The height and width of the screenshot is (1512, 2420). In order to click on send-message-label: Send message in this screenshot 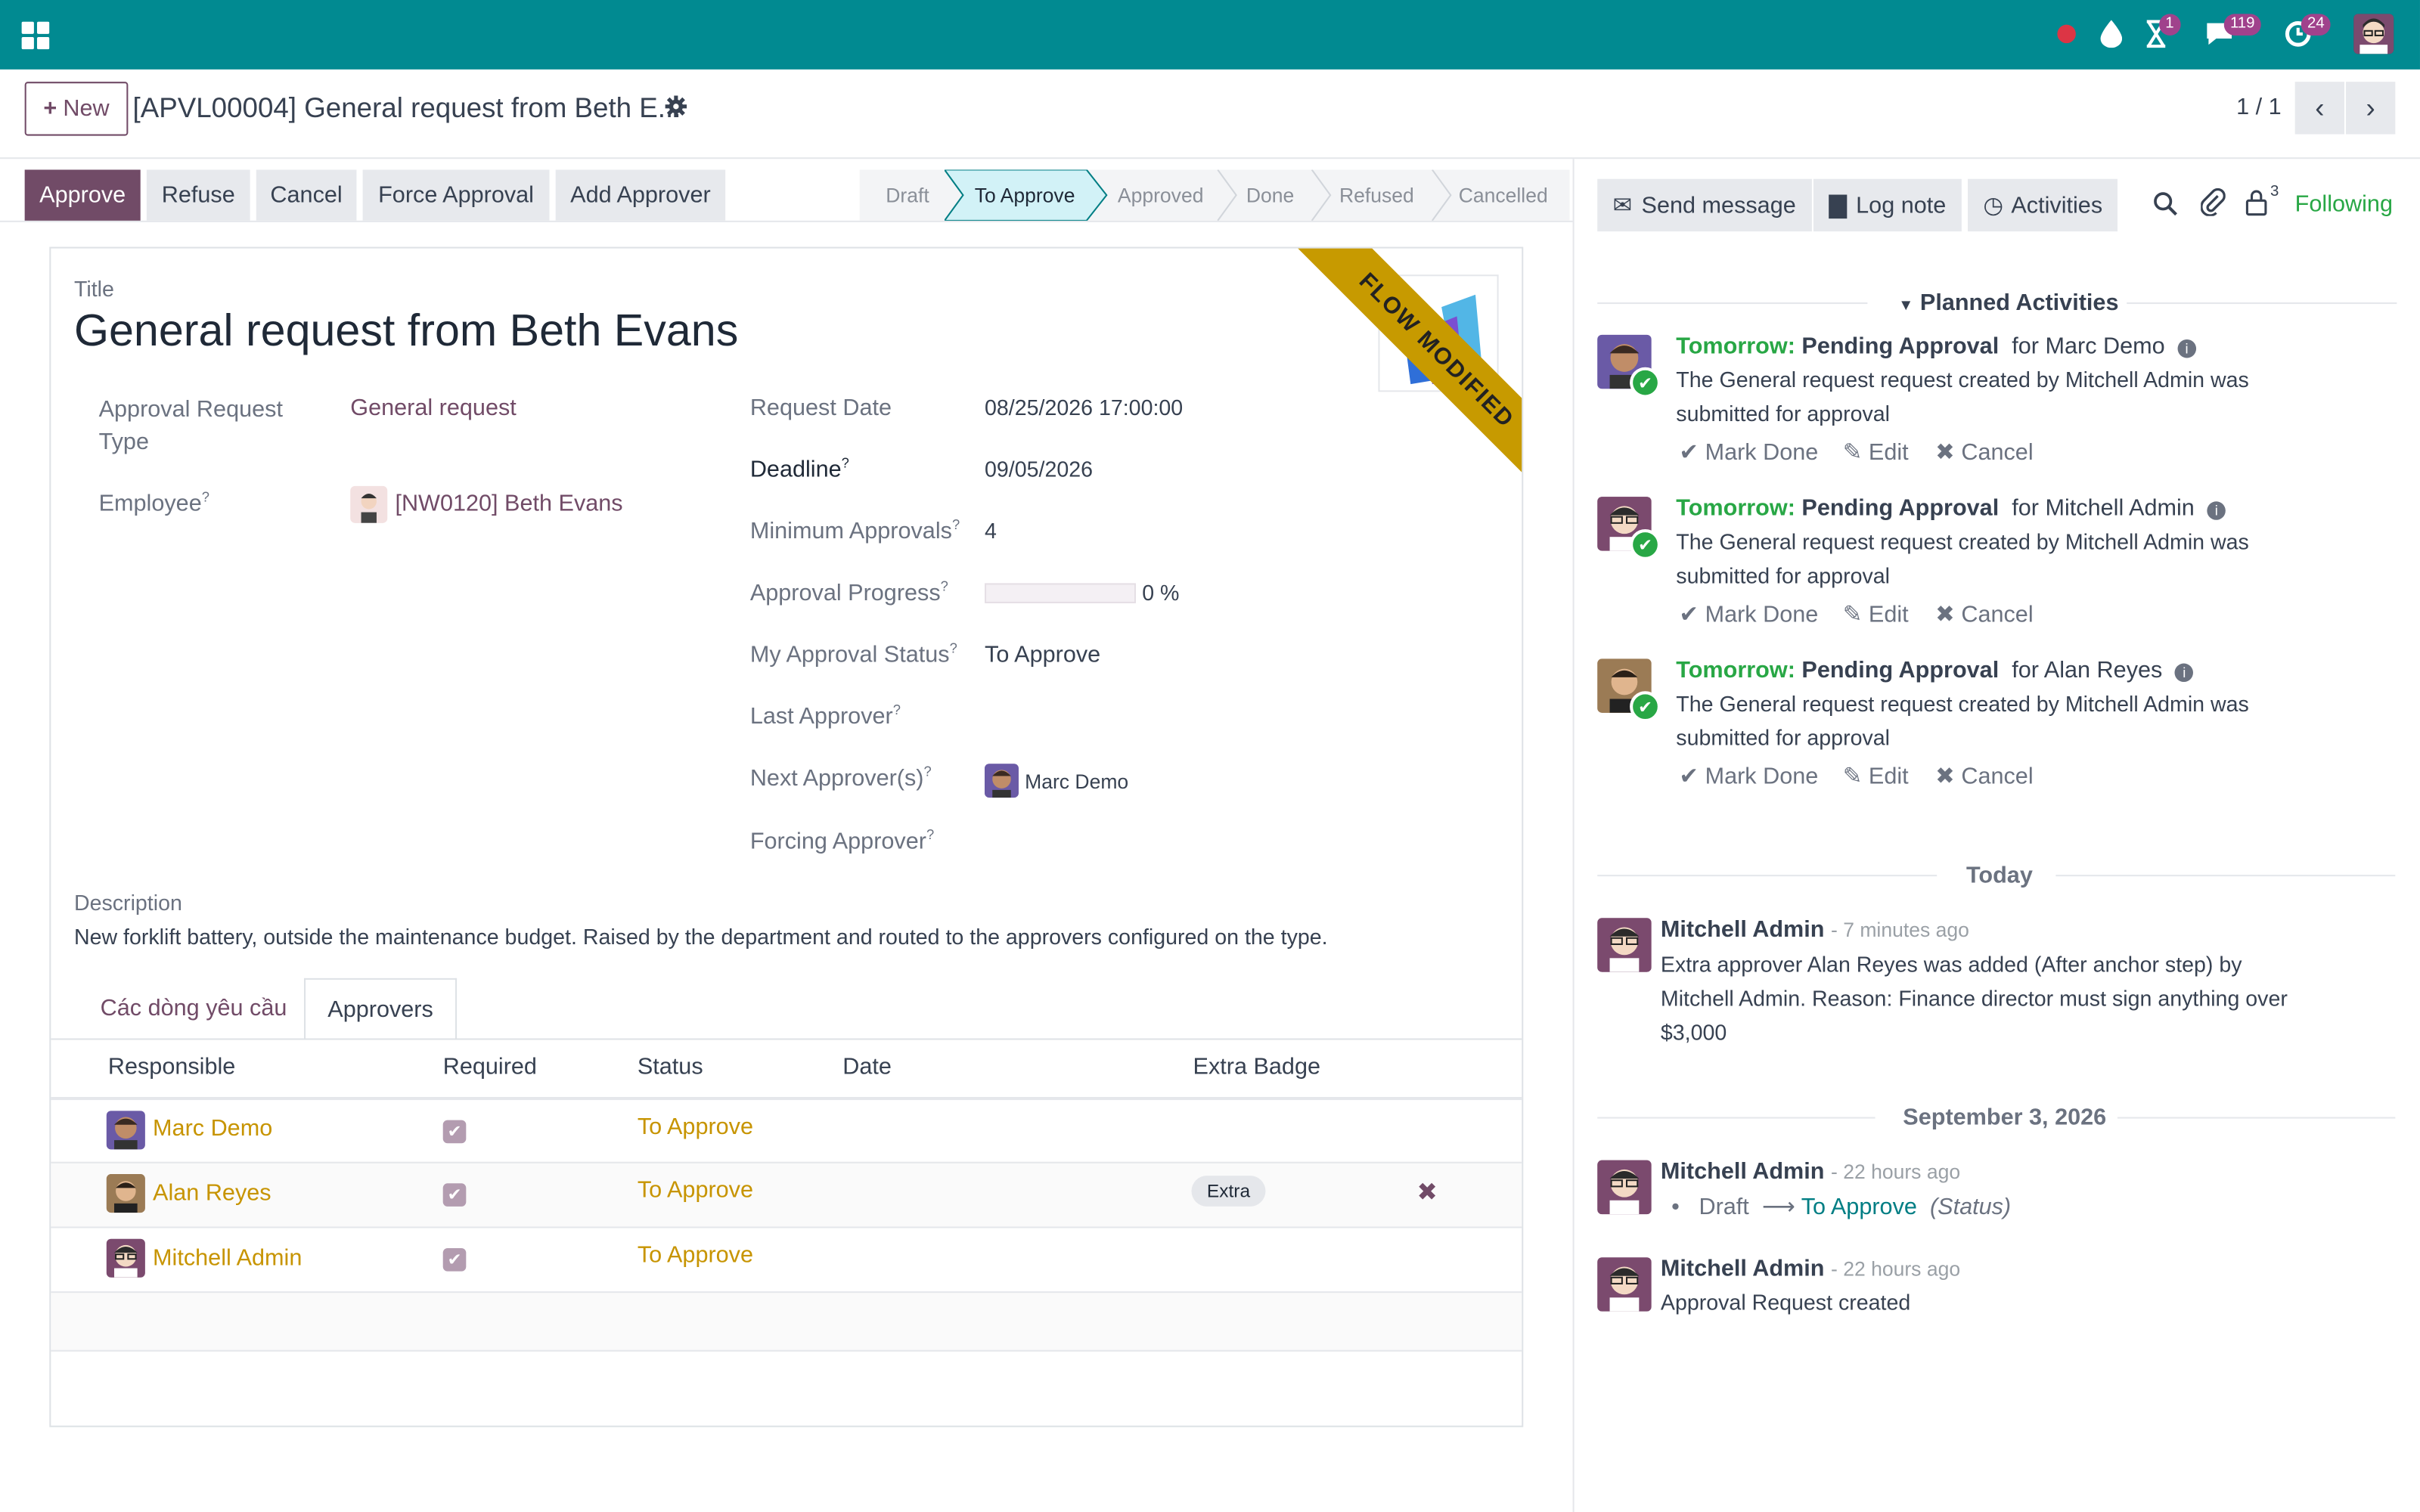, I will do `click(1718, 205)`.